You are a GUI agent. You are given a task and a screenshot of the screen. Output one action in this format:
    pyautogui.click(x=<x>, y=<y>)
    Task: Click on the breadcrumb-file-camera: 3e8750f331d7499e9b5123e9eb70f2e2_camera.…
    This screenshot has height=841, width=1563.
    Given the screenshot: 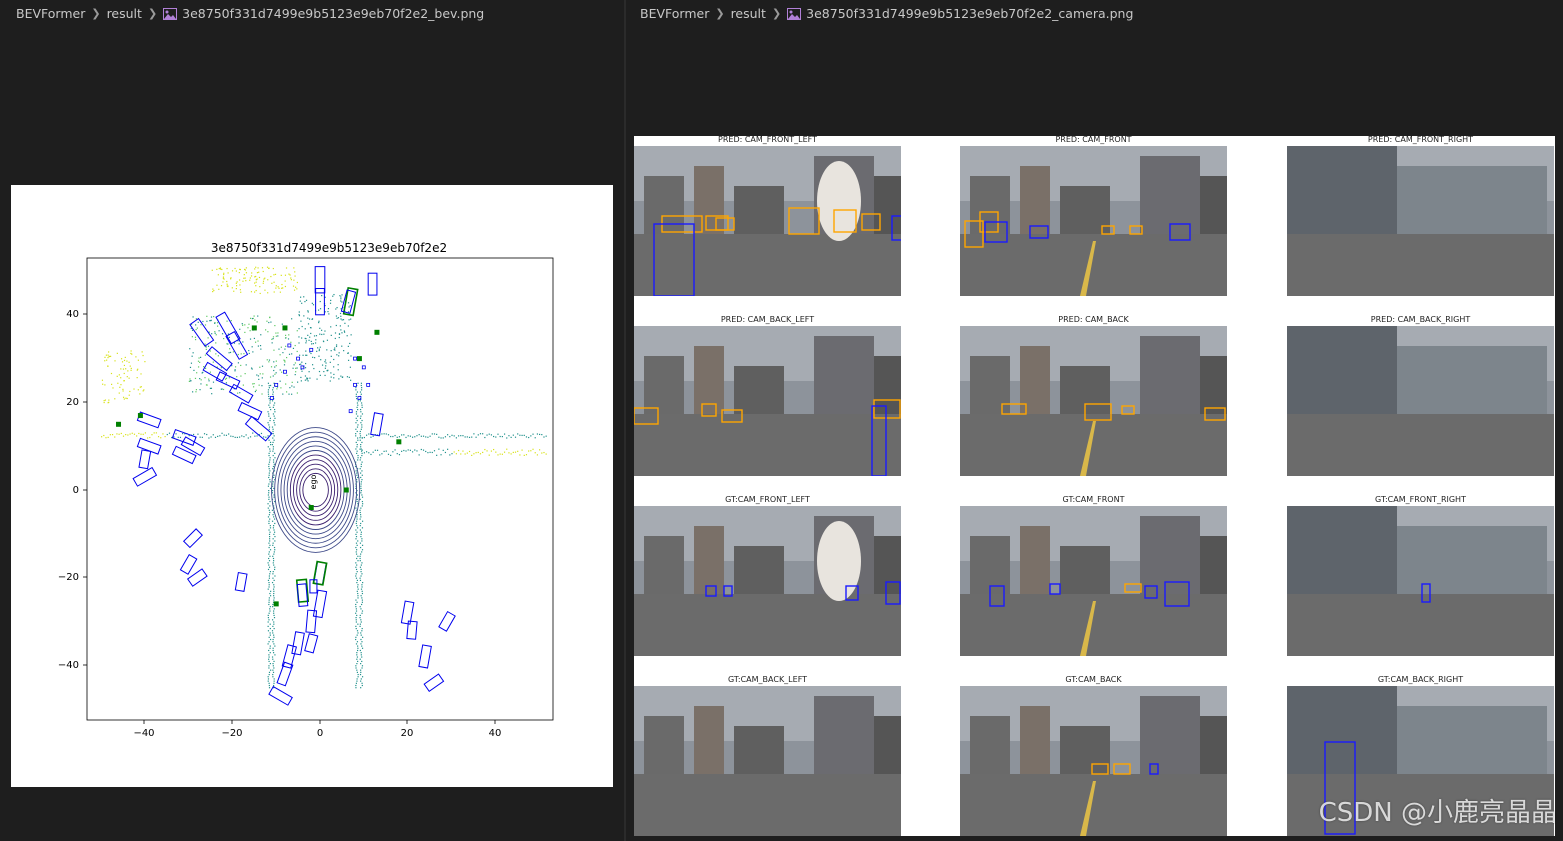 What is the action you would take?
    pyautogui.click(x=969, y=13)
    